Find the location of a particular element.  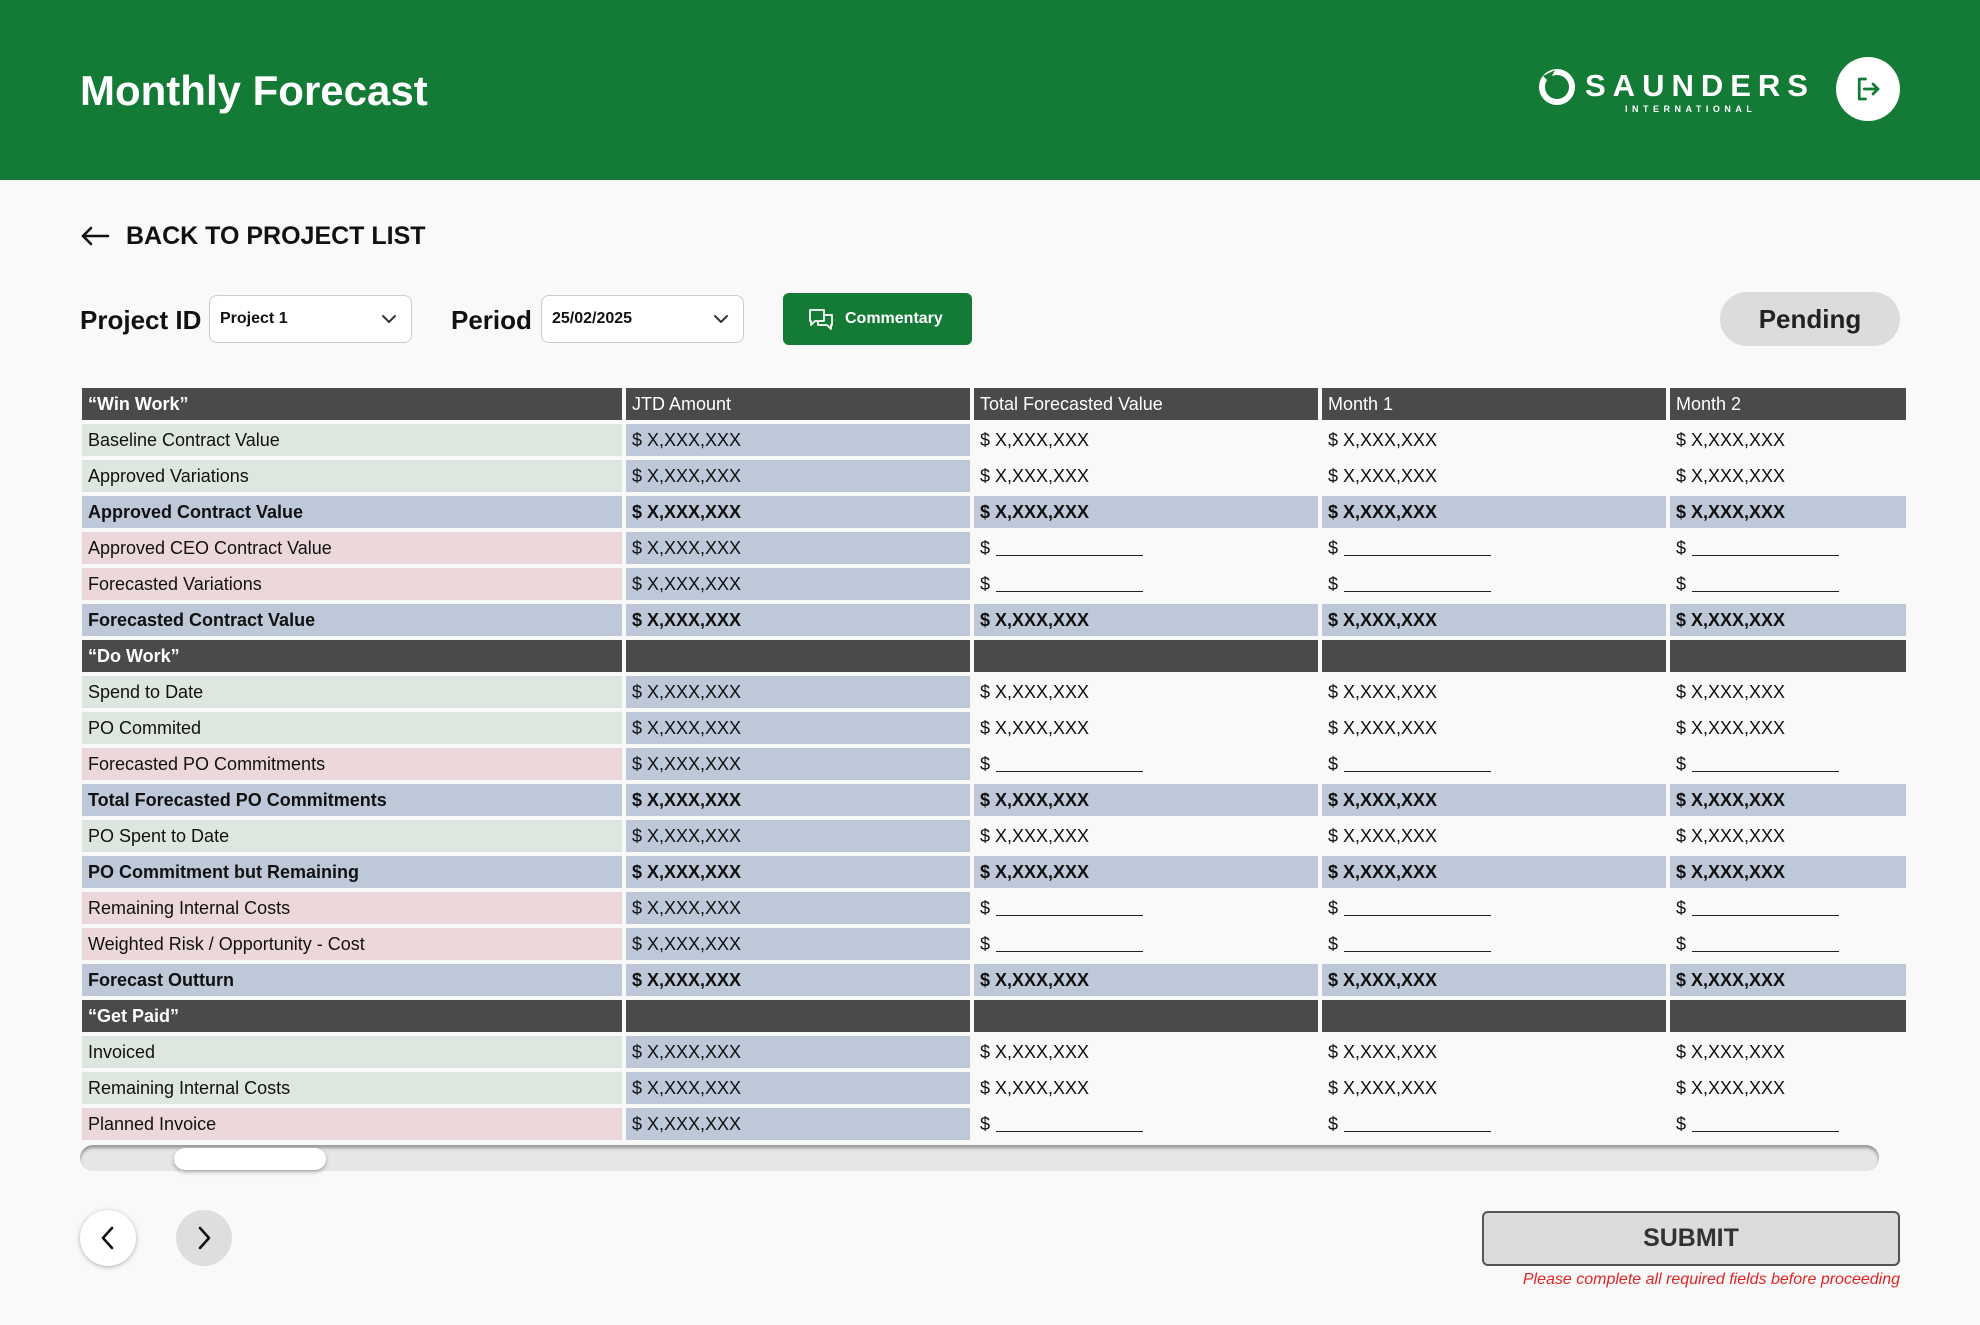

table-row: Forecasted PO Commitments $ X,XXX,XXX $ $ $ is located at coordinates (994, 764).